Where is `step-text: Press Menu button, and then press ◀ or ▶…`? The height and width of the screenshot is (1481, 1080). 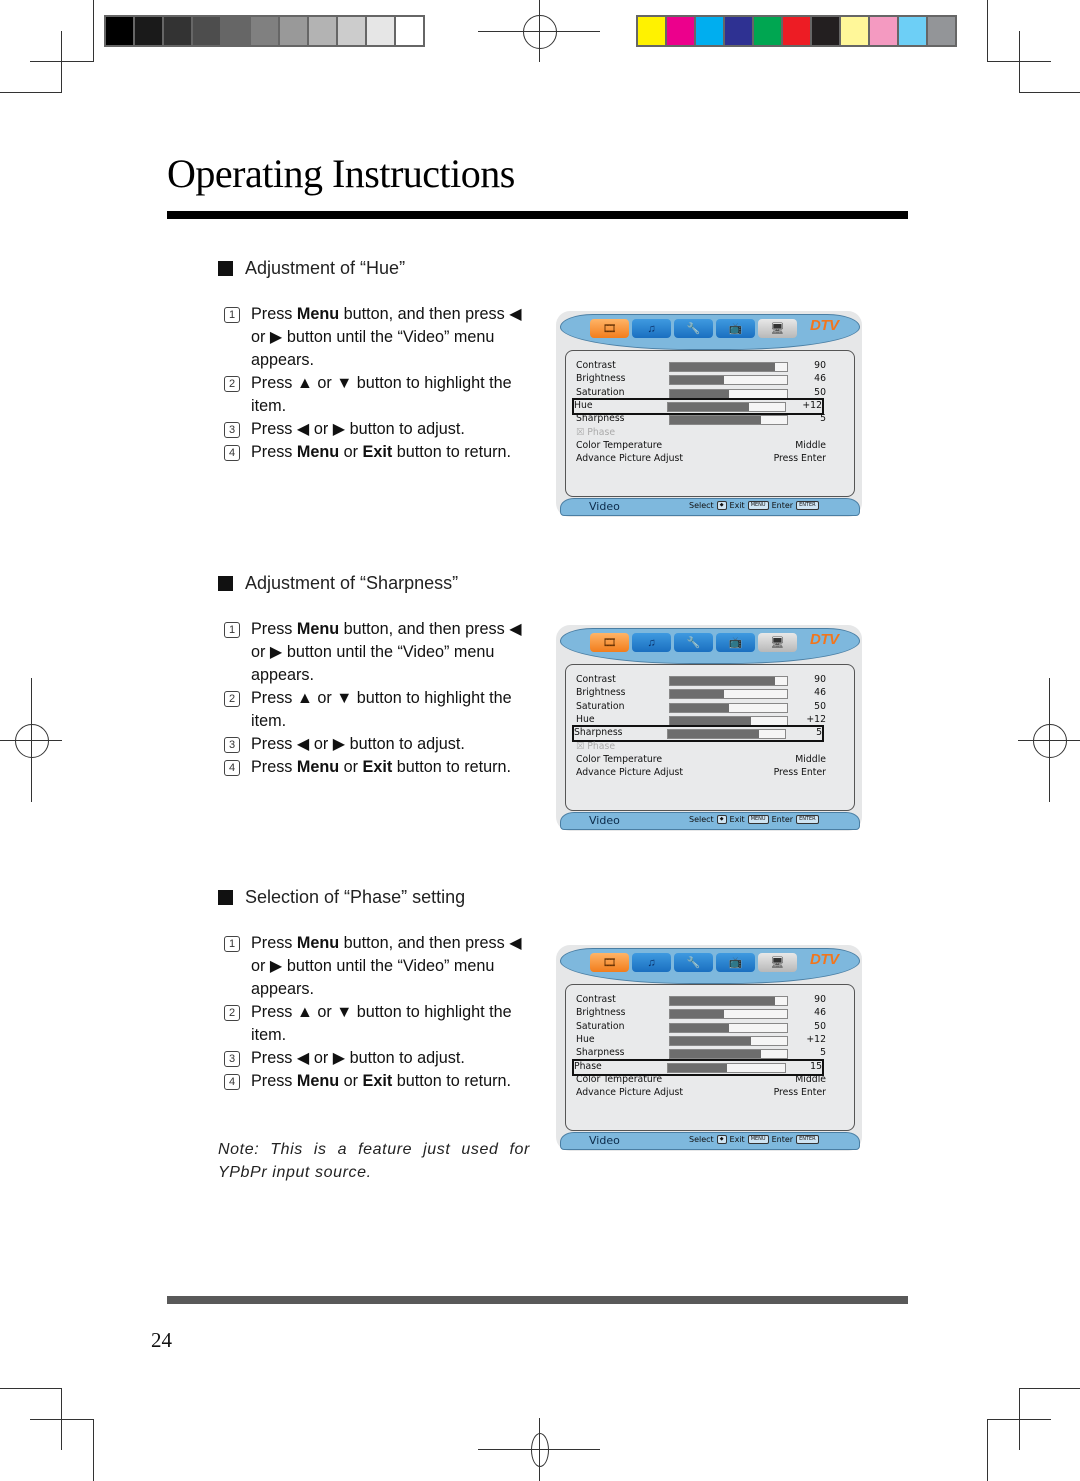 step-text: Press Menu button, and then press ◀ or ▶… is located at coordinates (386, 652).